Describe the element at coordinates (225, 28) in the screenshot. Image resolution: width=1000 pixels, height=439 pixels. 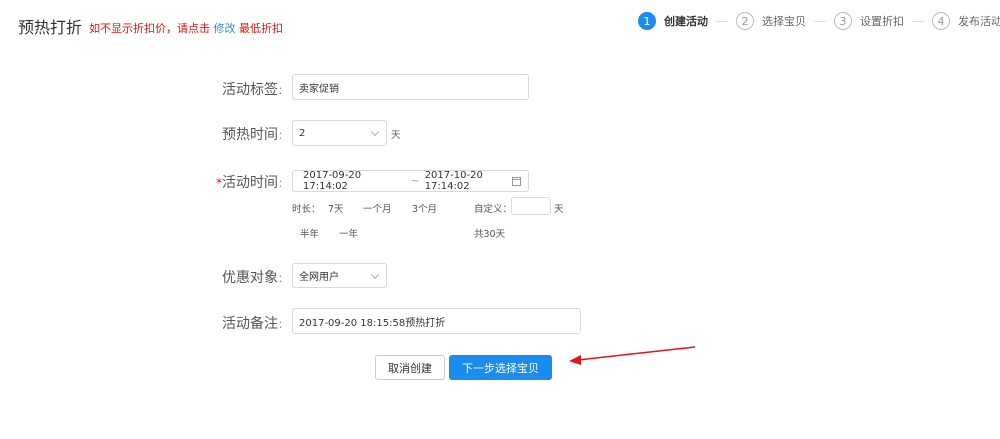
I see `modify-link: 修改` at that location.